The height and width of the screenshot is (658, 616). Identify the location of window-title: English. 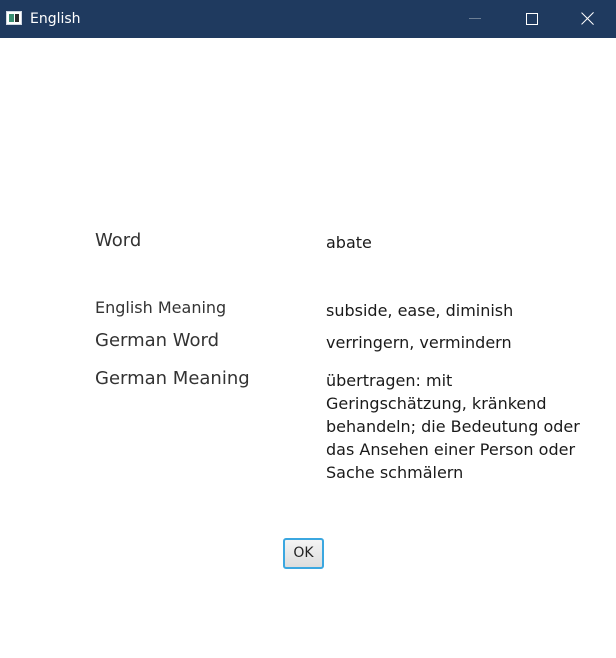
(55, 19).